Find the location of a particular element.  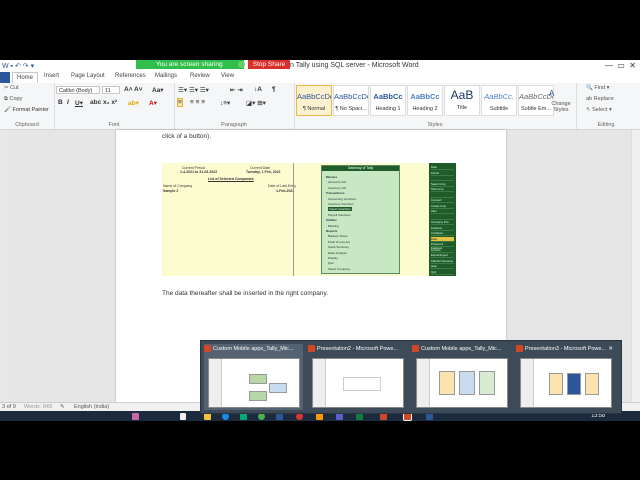

change-styles-button: Change Styles is located at coordinates (561, 107).